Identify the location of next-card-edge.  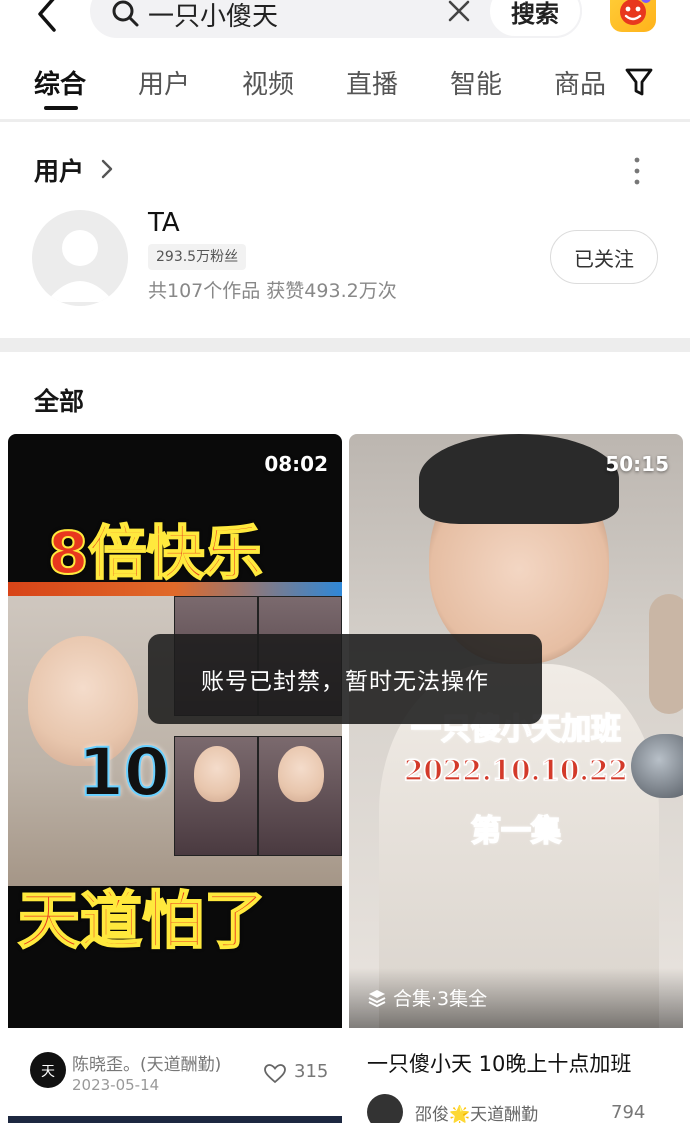
(175, 1119).